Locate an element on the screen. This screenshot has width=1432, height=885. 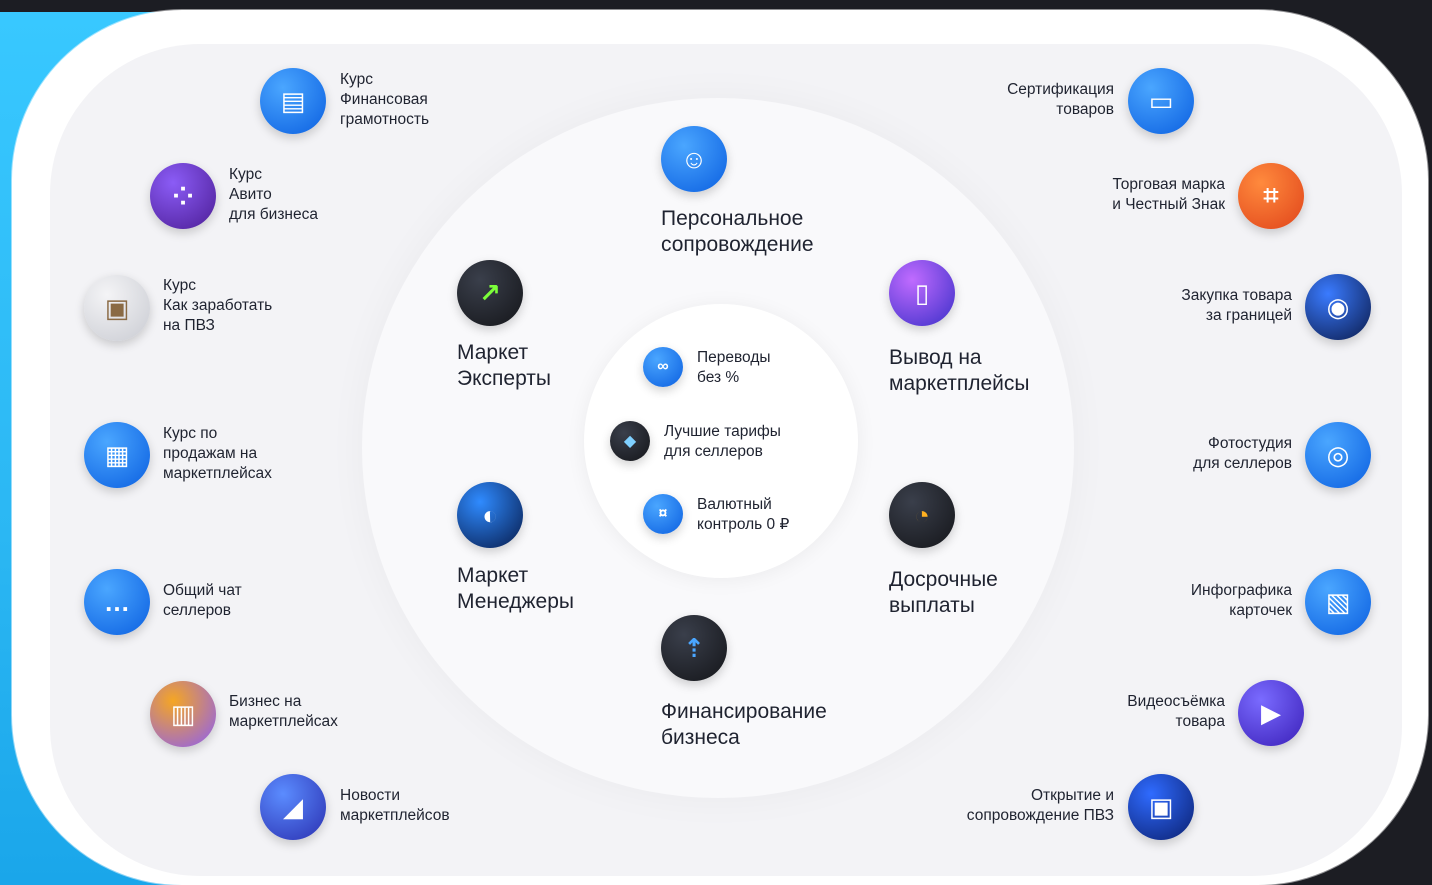
person-icon: ☺ is located at coordinates (694, 159).